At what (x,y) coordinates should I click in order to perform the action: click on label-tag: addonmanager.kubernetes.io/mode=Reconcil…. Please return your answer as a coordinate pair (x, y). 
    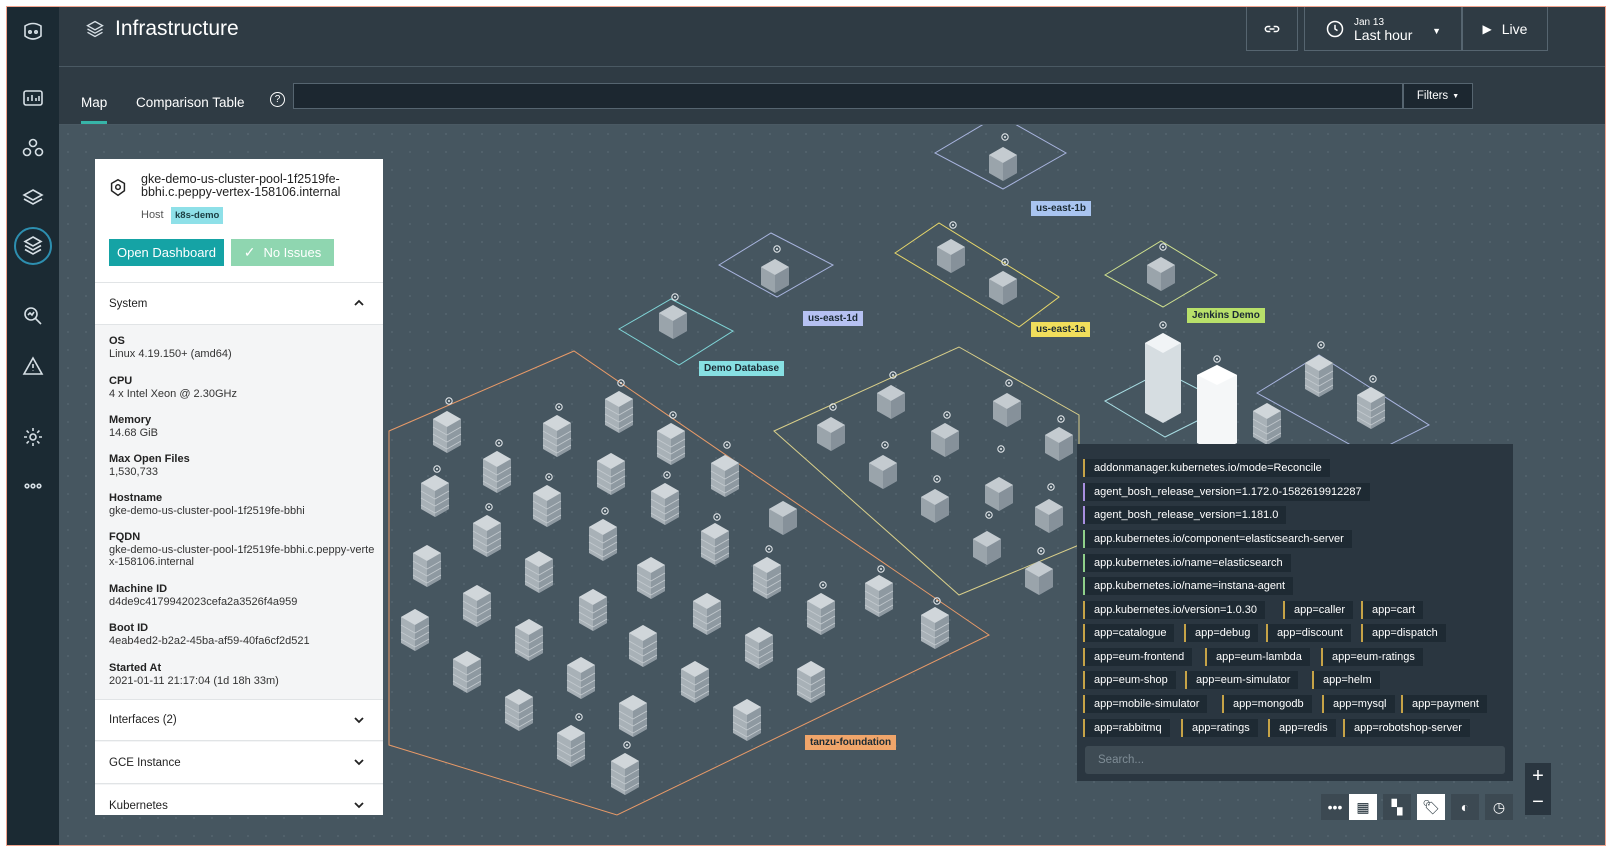
    Looking at the image, I should click on (1206, 468).